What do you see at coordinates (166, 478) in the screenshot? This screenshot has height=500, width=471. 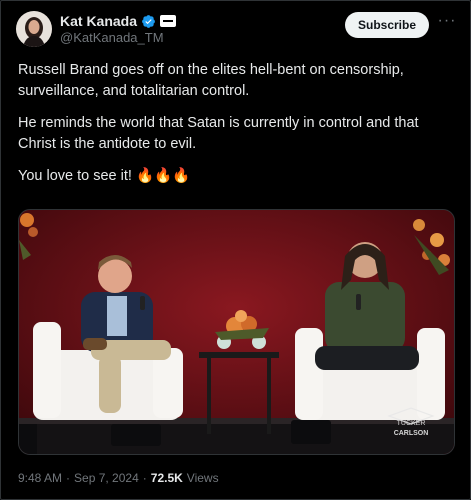 I see `views-count: 72.5K` at bounding box center [166, 478].